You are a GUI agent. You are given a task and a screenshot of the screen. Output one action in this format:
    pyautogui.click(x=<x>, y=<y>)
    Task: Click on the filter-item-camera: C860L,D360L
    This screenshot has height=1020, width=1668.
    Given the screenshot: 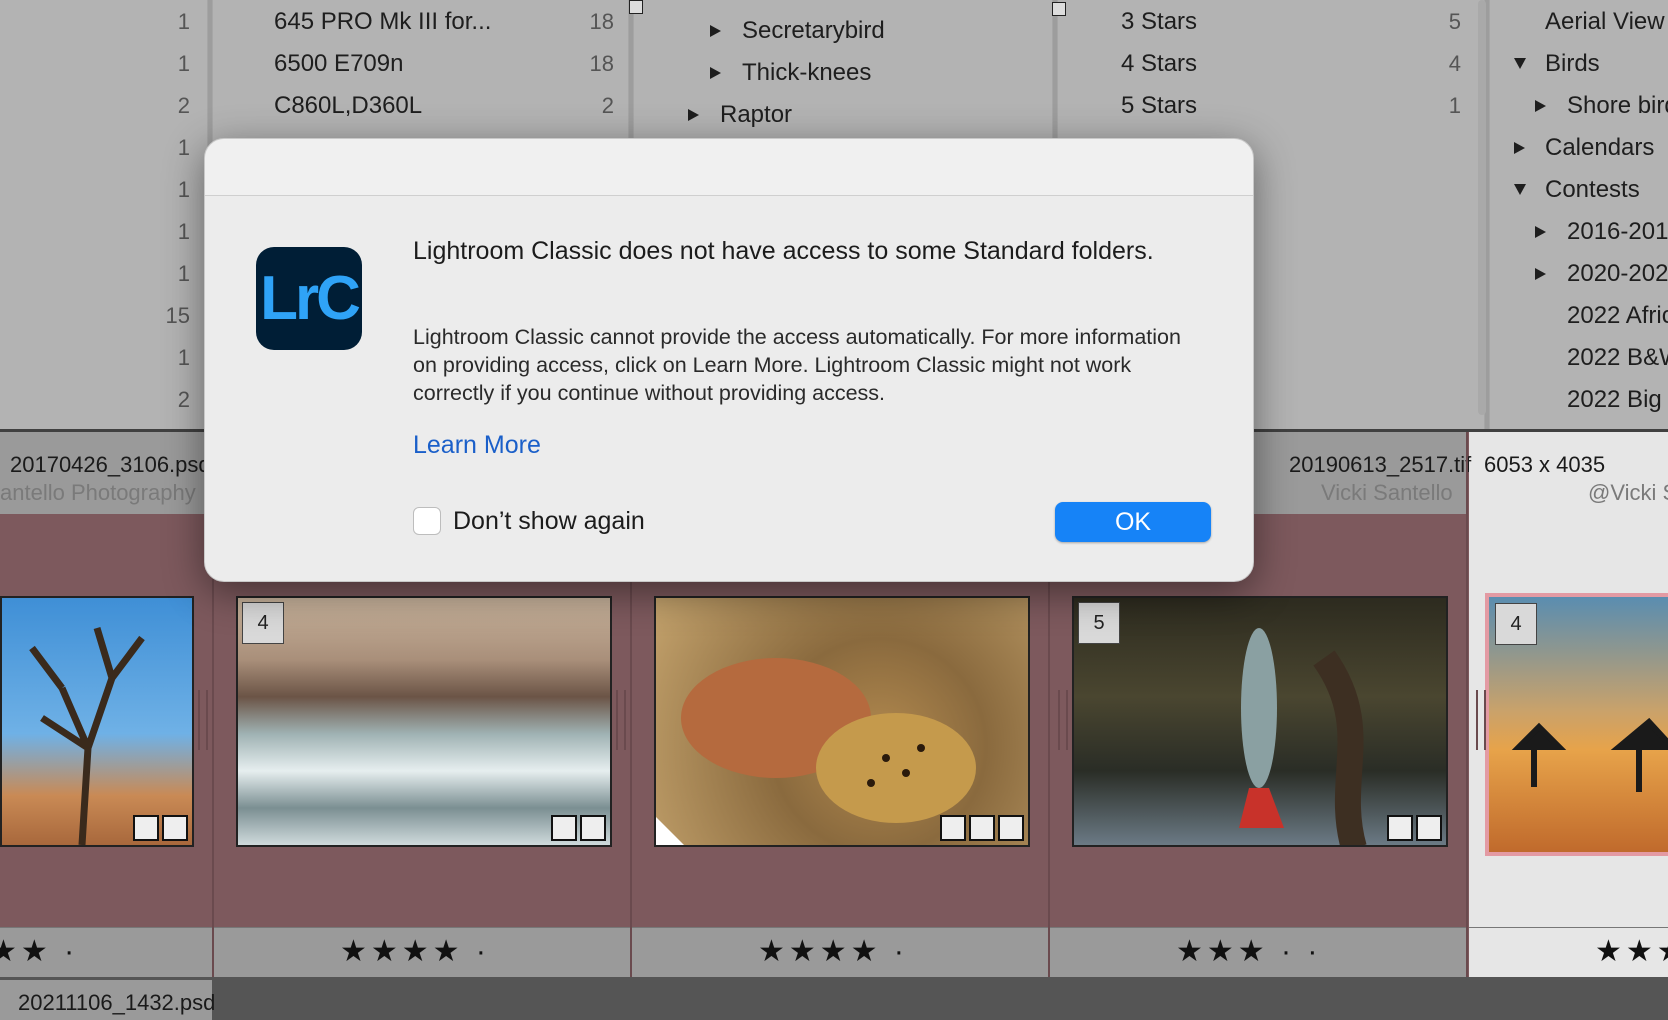 What is the action you would take?
    pyautogui.click(x=348, y=106)
    